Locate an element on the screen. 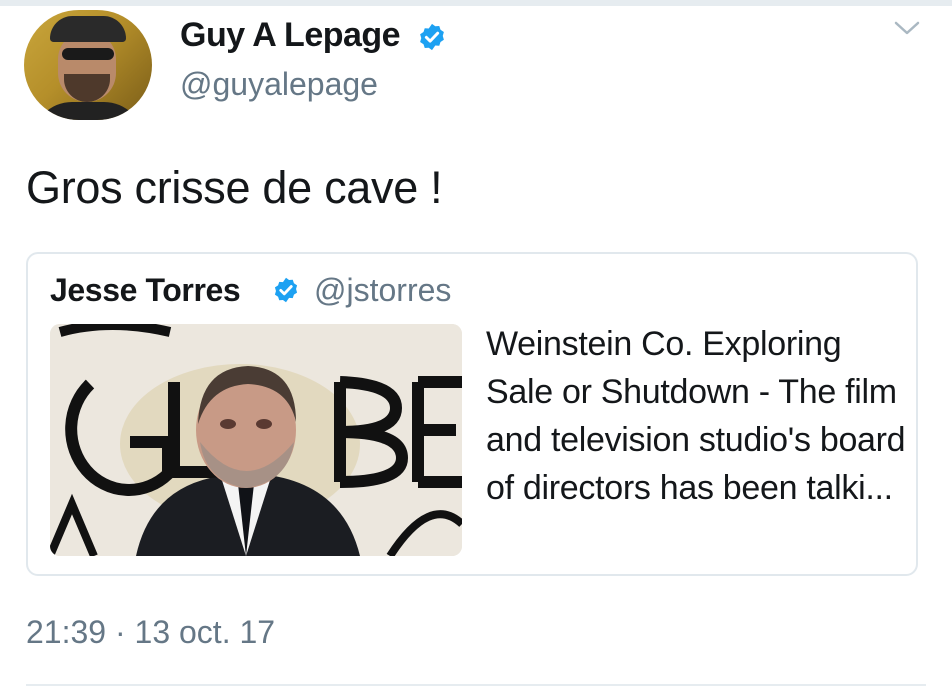 Image resolution: width=952 pixels, height=692 pixels. tweet-text: Gros crisse de cave ! is located at coordinates (234, 187).